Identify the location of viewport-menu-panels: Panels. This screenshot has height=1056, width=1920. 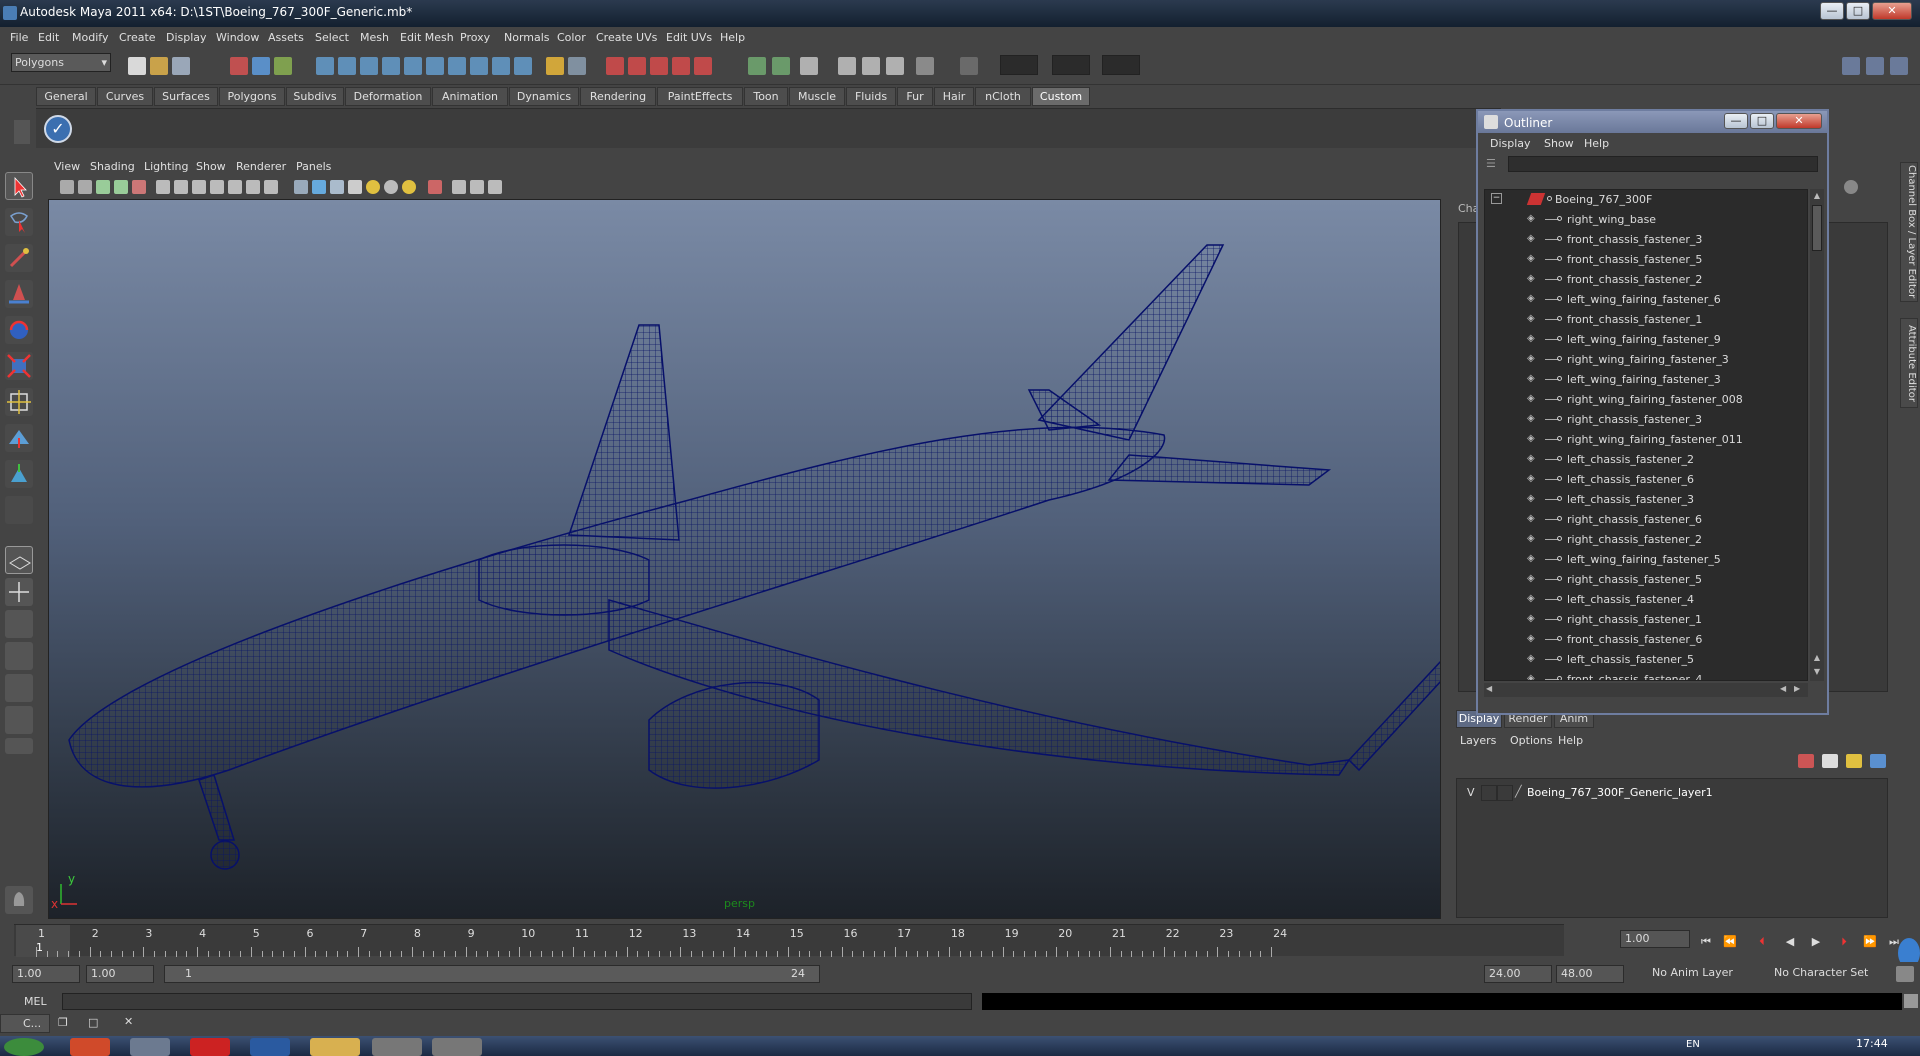
(313, 166).